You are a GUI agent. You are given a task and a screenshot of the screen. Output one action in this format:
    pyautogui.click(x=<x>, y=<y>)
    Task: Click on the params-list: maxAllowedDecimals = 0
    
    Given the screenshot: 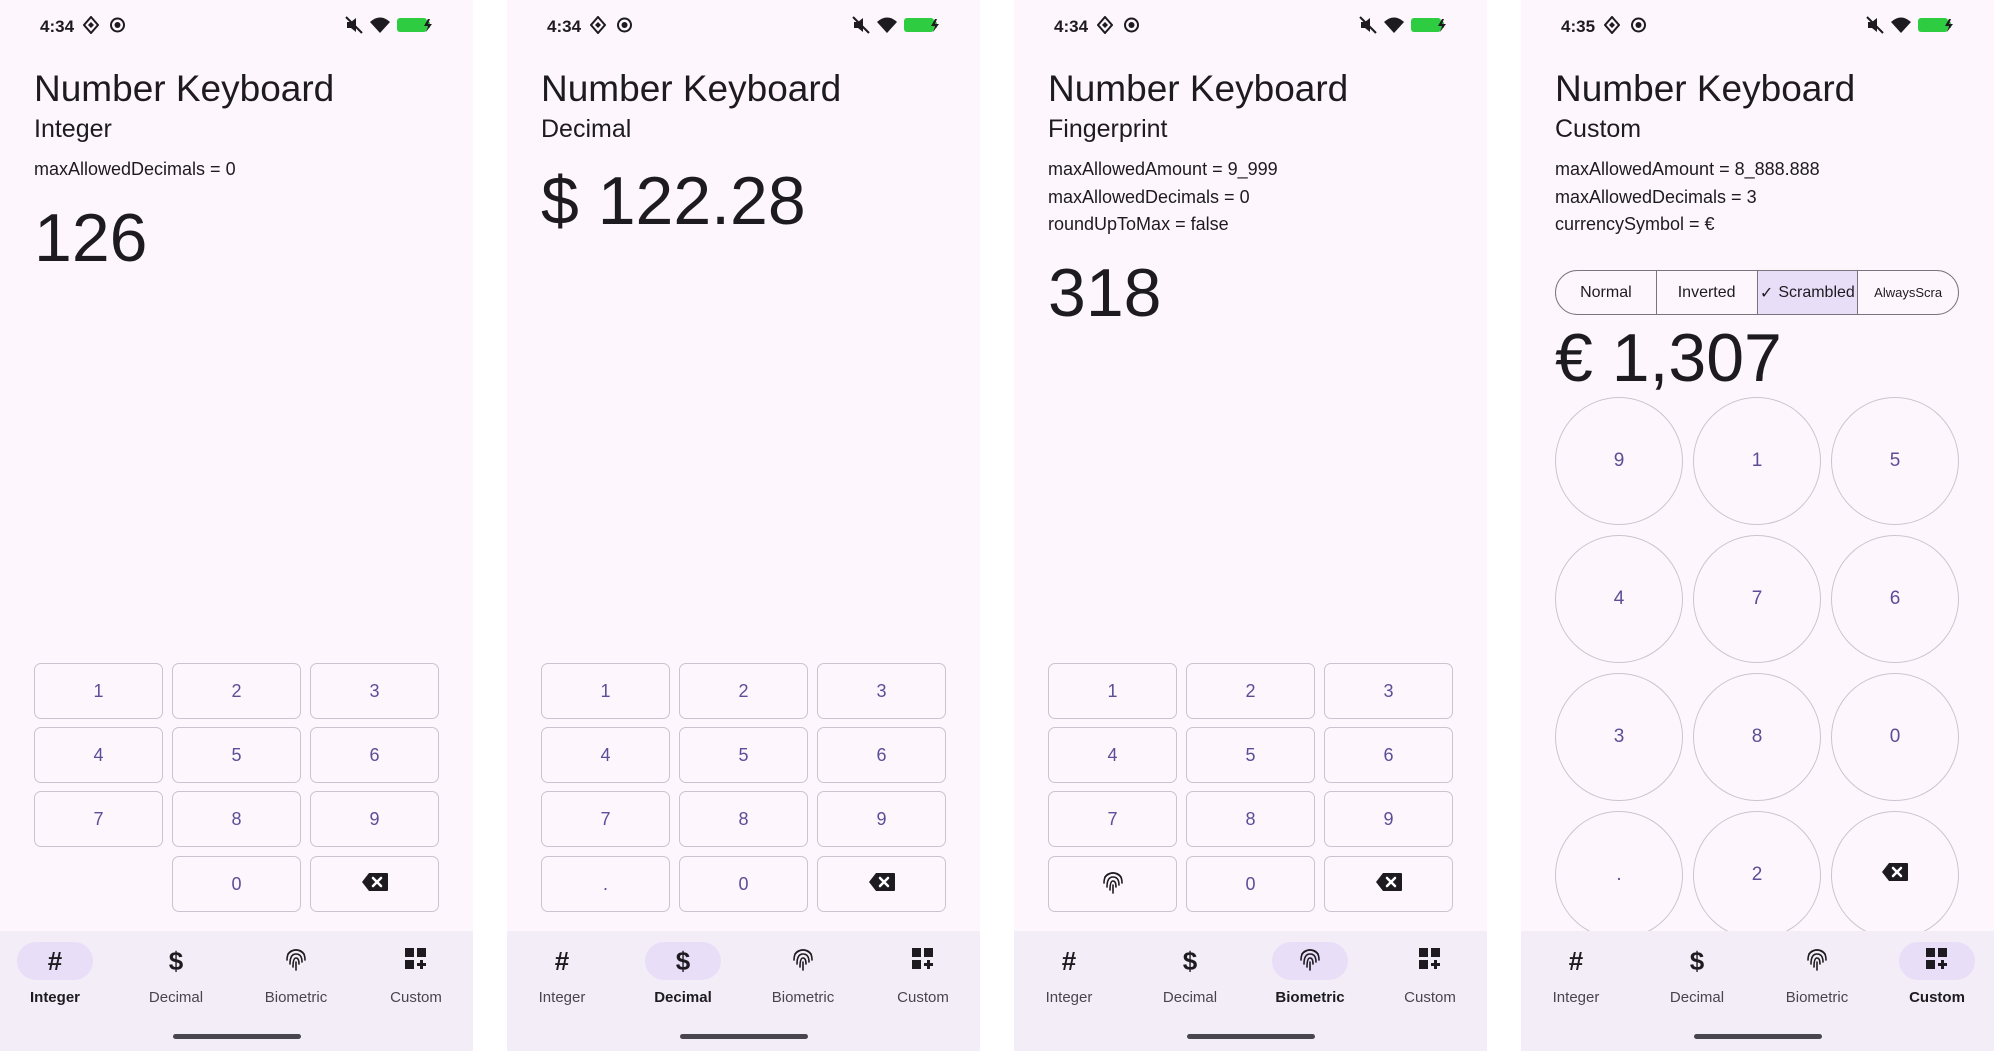 What is the action you would take?
    pyautogui.click(x=135, y=170)
    